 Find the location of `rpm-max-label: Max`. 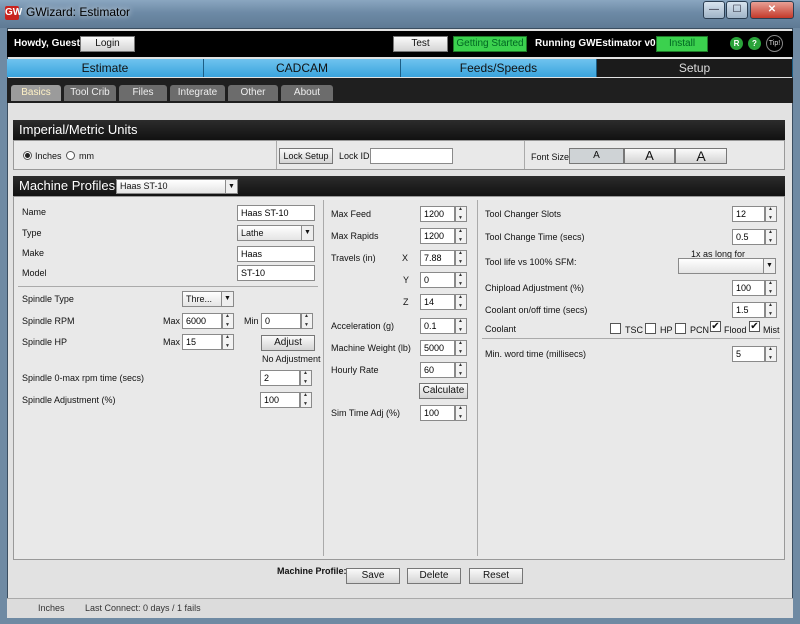

rpm-max-label: Max is located at coordinates (172, 321).